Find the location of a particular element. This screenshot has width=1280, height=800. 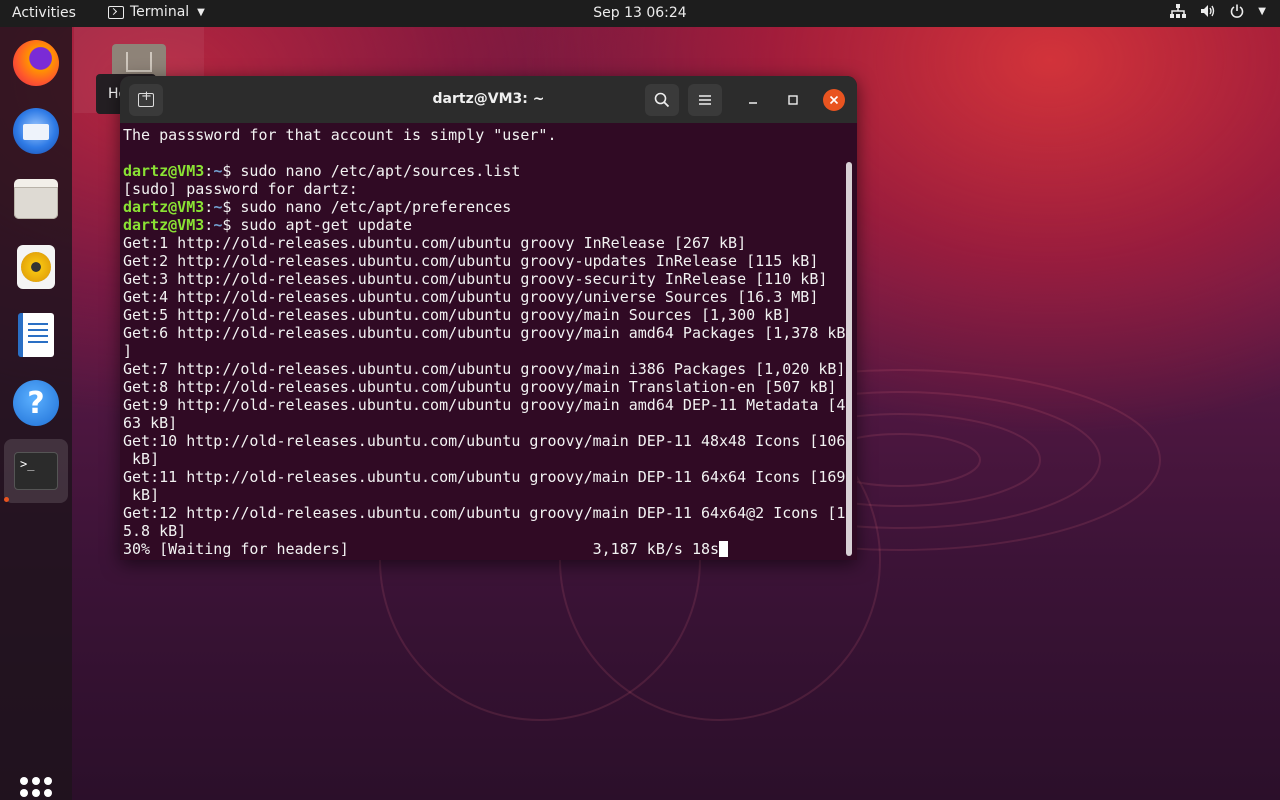

output-line: ] is located at coordinates (484, 351).